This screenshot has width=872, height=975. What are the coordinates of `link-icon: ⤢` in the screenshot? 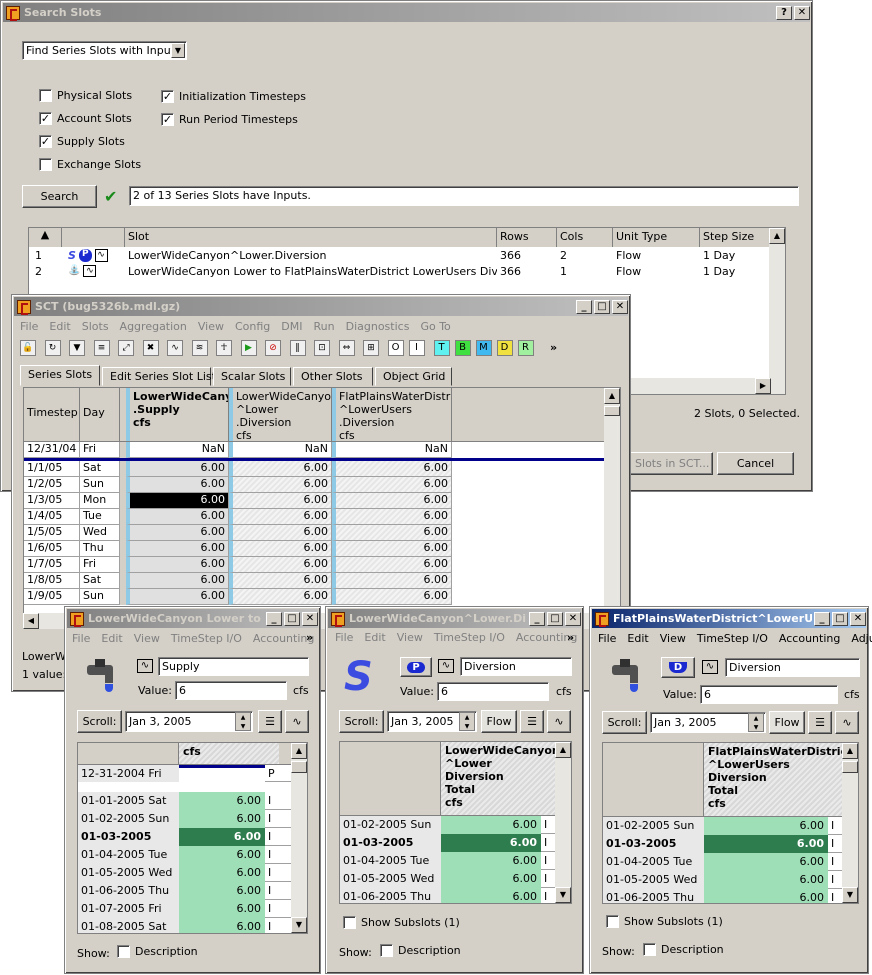 It's located at (126, 348).